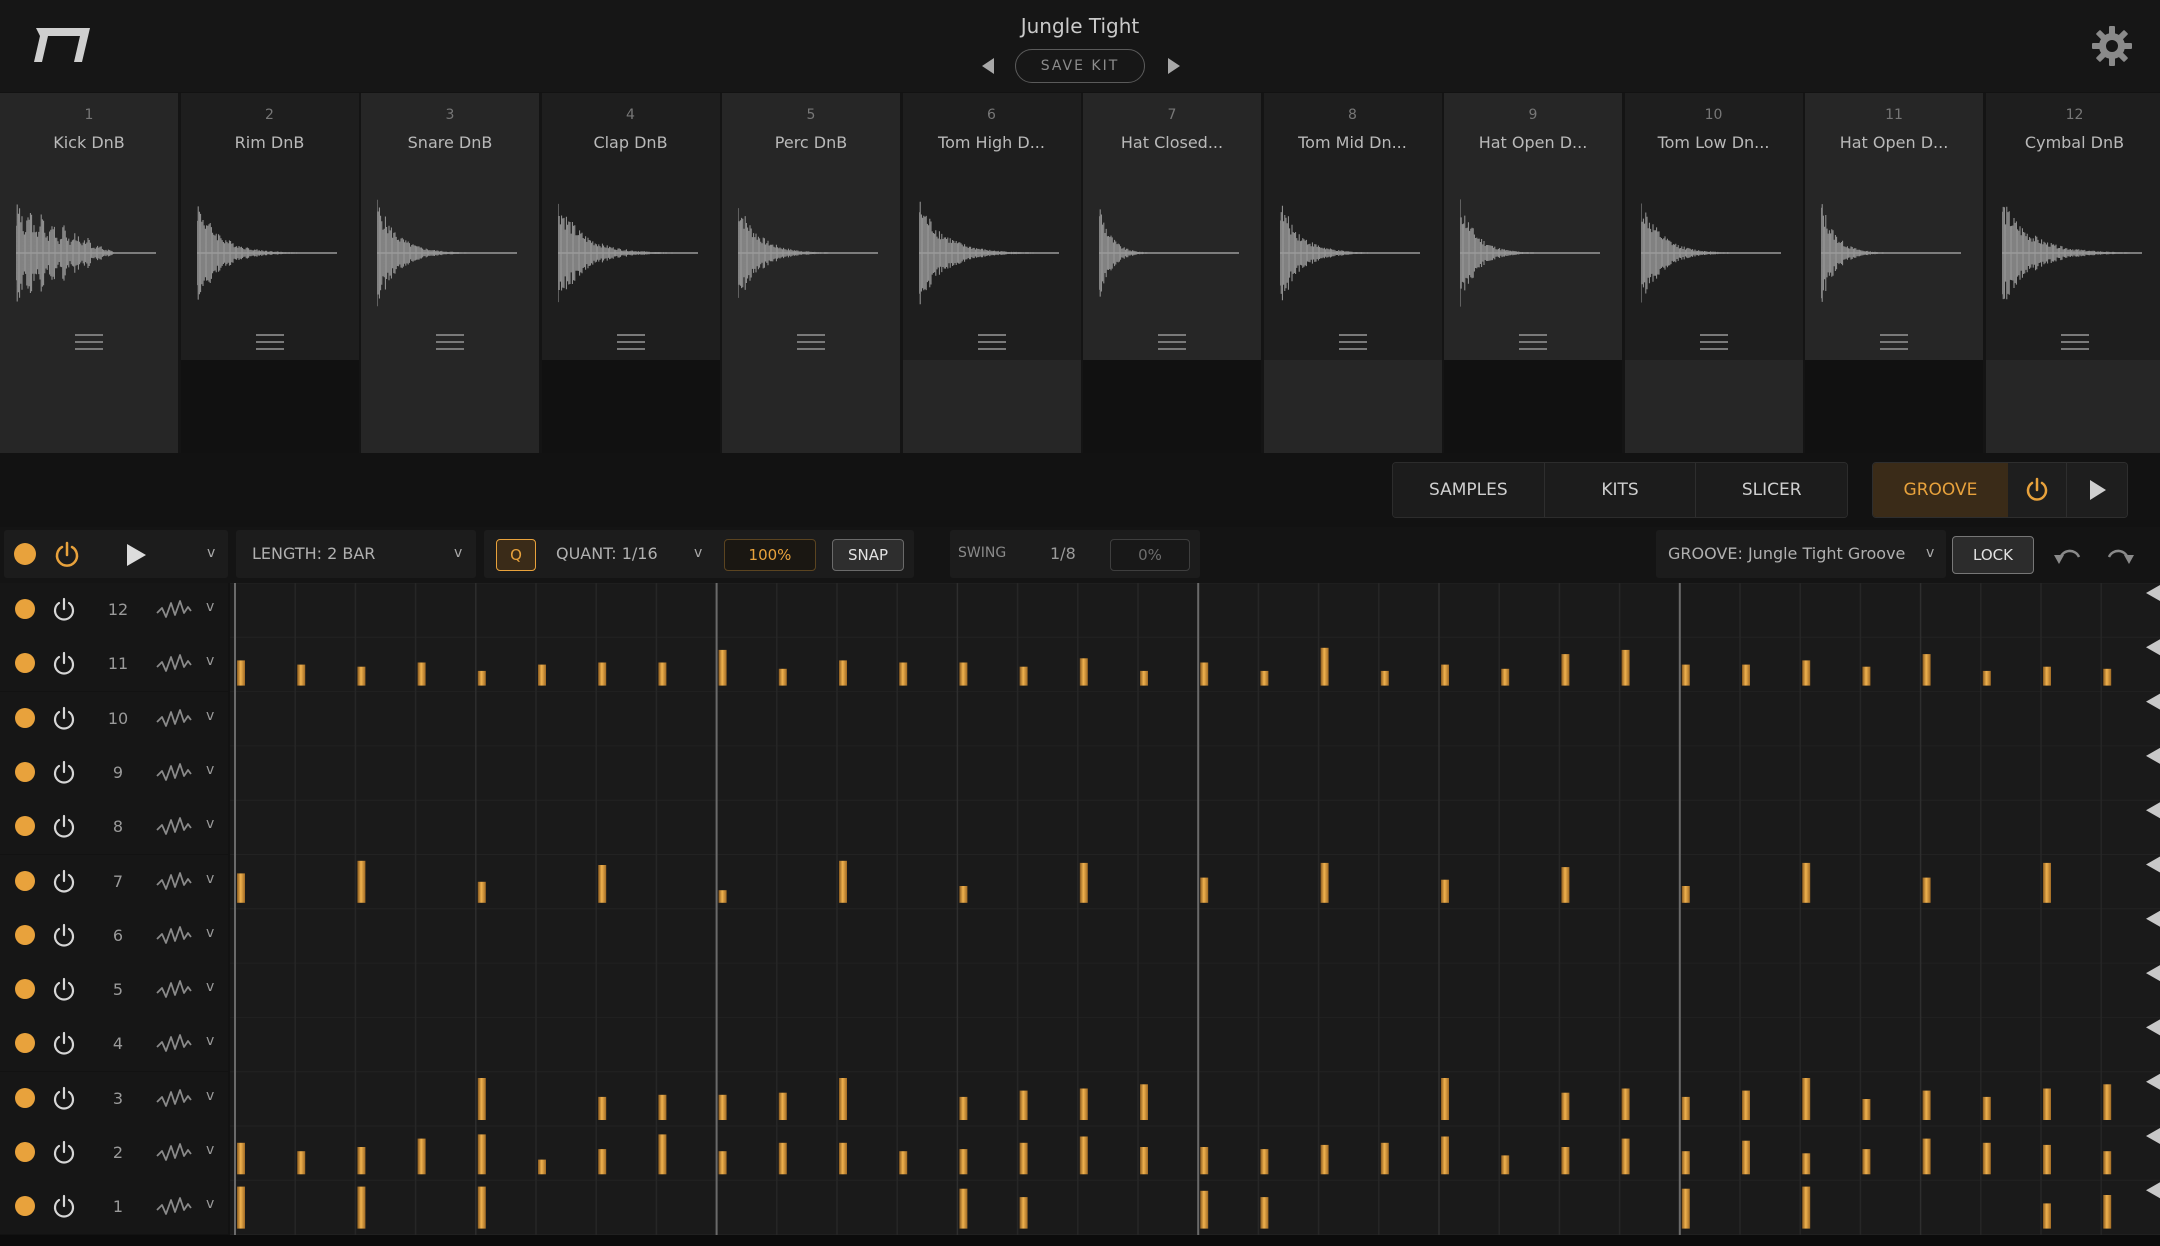 The height and width of the screenshot is (1246, 2160). Describe the element at coordinates (988, 66) in the screenshot. I see `prev-kit-icon` at that location.